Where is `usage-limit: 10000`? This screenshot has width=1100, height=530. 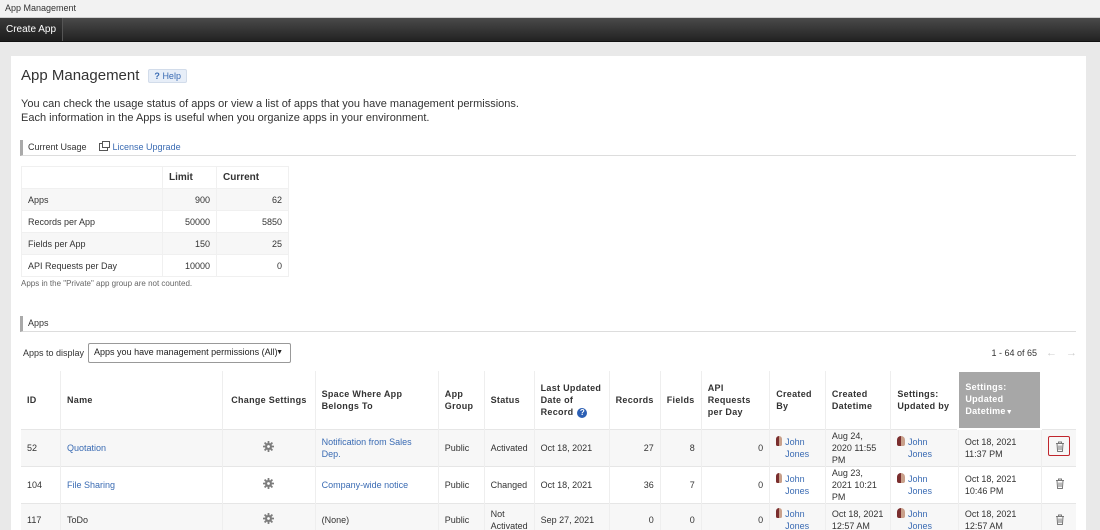
usage-limit: 10000 is located at coordinates (189, 265).